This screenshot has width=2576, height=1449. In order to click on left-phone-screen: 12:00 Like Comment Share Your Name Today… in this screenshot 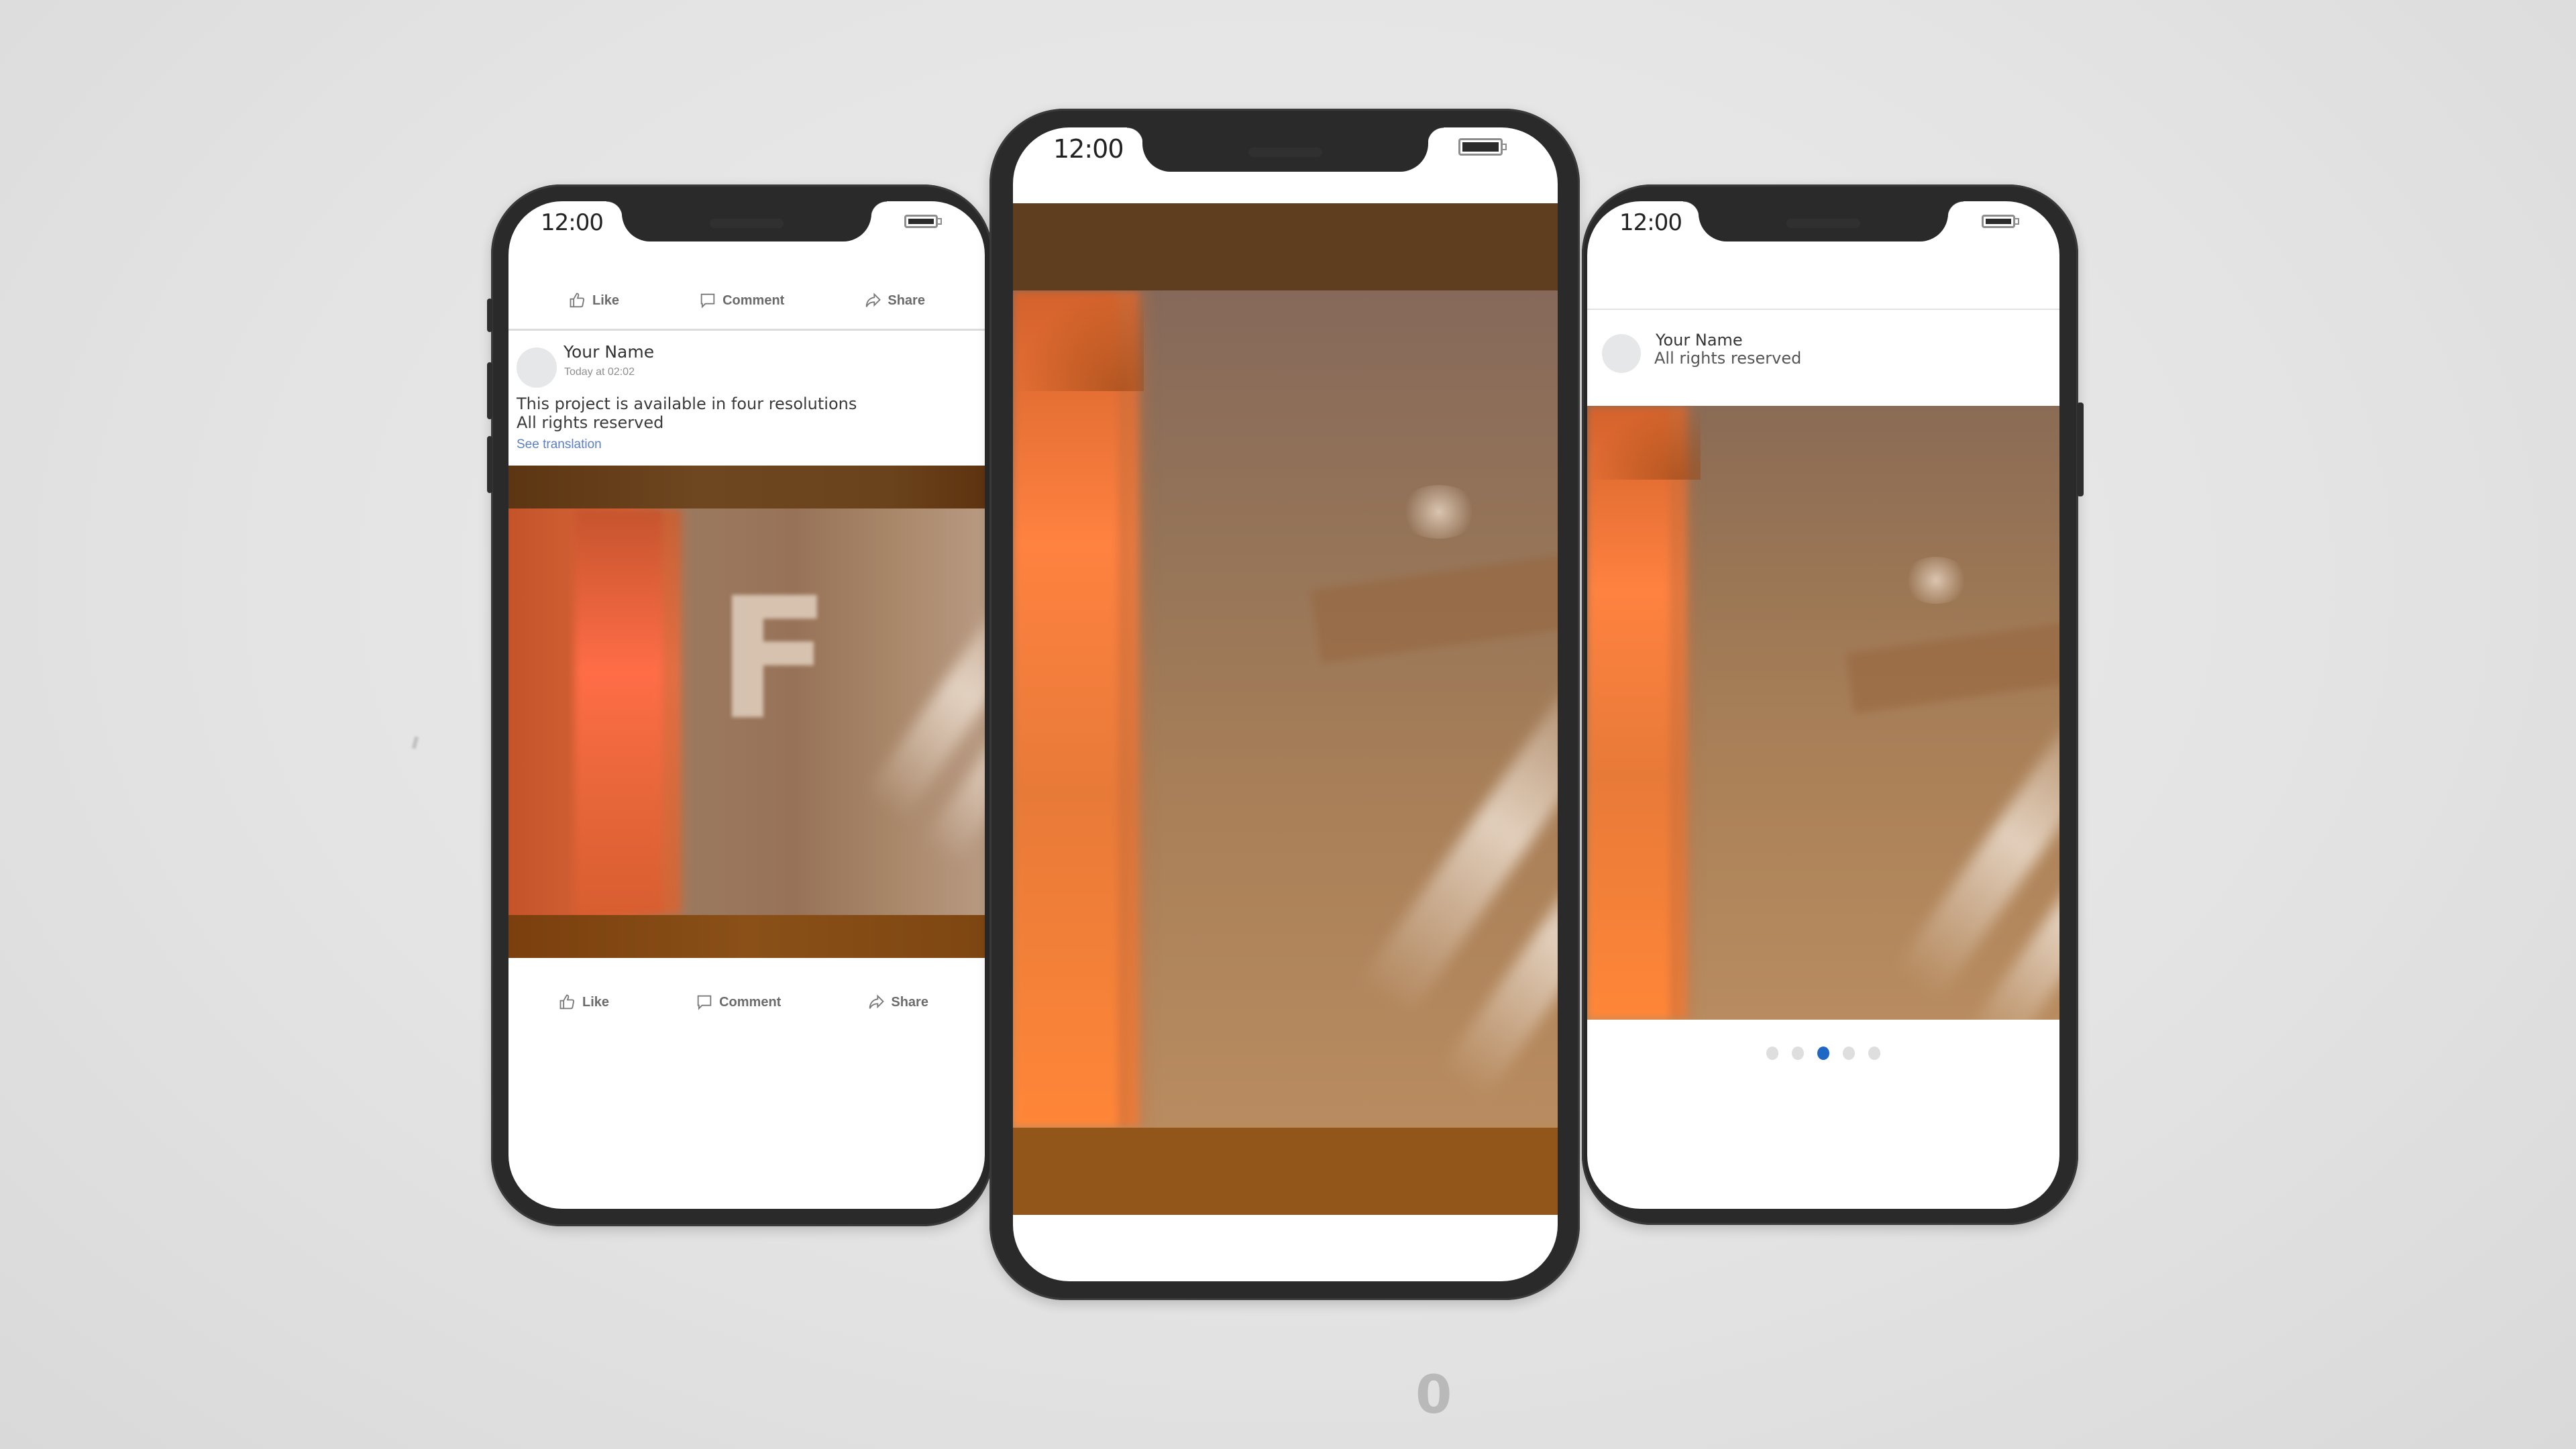, I will do `click(746, 705)`.